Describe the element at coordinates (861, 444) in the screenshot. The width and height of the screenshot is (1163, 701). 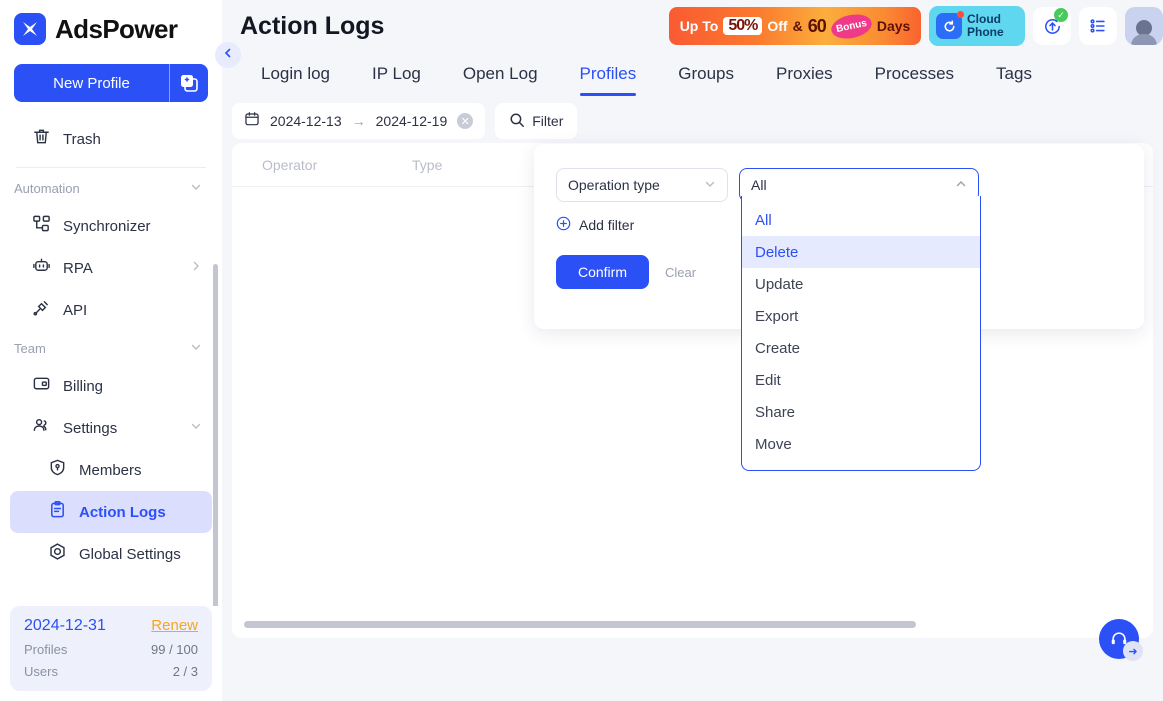
I see `dropdown-option-move: Move` at that location.